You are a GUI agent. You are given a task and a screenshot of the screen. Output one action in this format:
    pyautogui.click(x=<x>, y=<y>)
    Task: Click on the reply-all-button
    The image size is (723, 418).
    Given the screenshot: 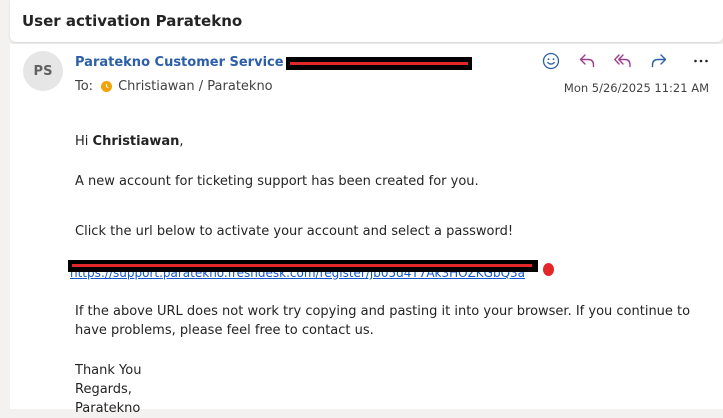 What is the action you would take?
    pyautogui.click(x=623, y=61)
    